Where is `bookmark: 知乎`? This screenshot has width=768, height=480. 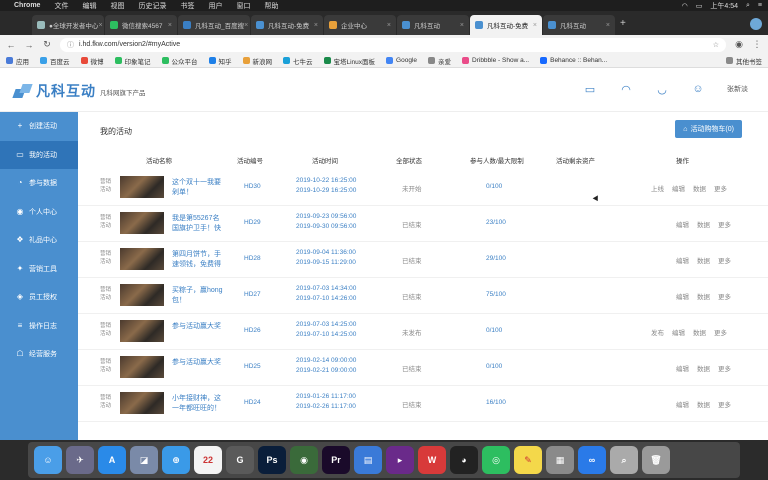 bookmark: 知乎 is located at coordinates (220, 61).